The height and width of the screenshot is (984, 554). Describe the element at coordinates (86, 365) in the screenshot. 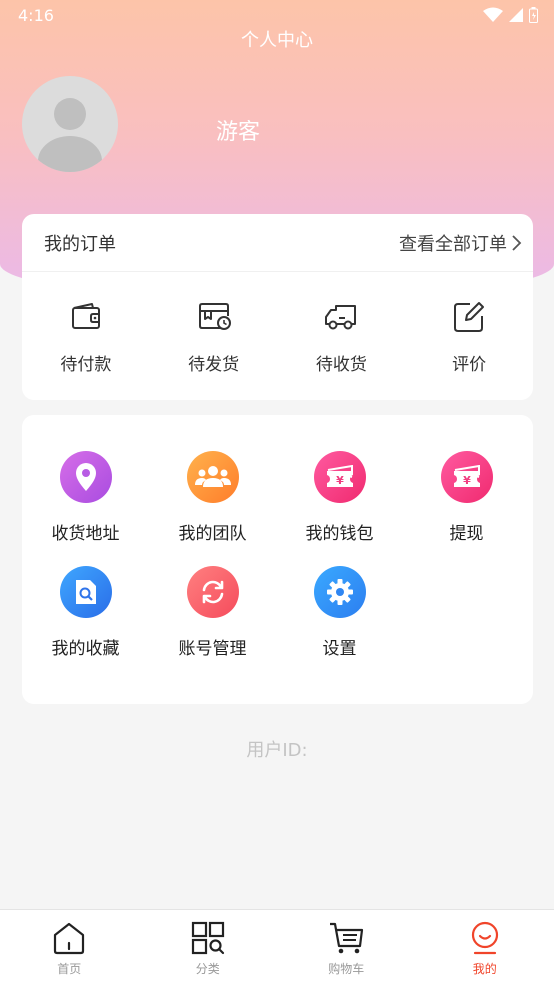

I see `order-item-label: 待付款` at that location.